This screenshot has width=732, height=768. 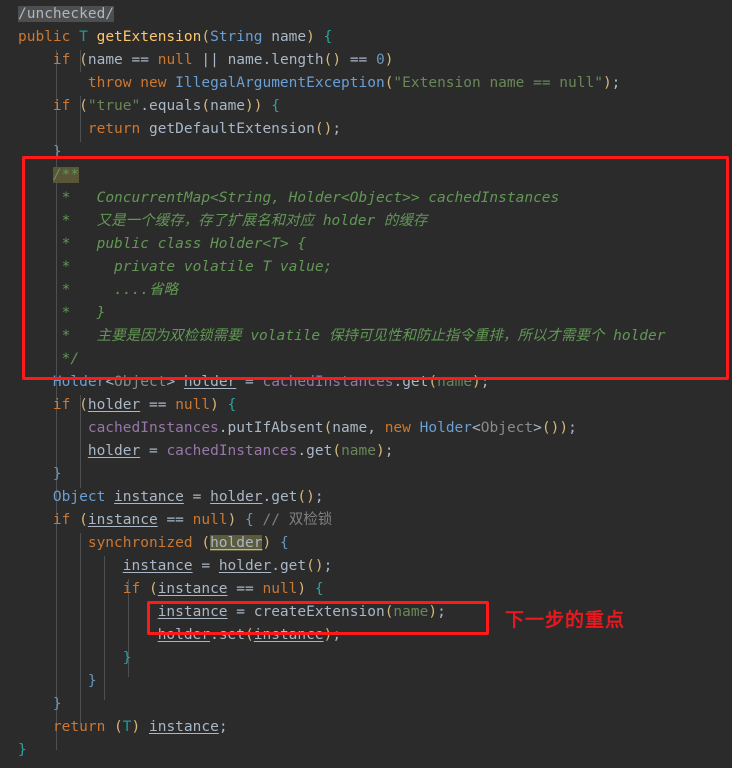 What do you see at coordinates (366, 313) in the screenshot?
I see `code-line-14: * }` at bounding box center [366, 313].